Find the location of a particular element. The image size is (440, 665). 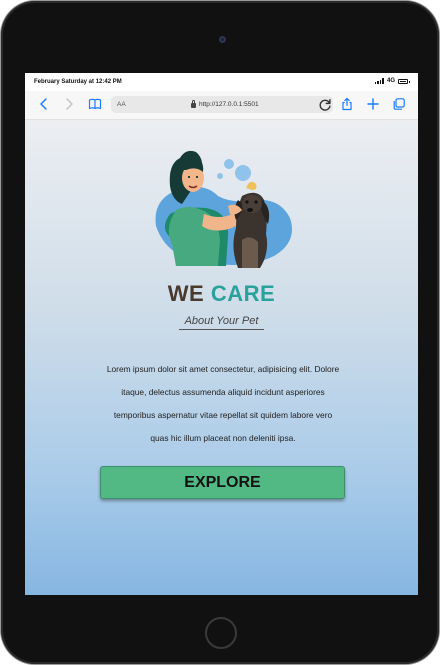

address-bar: AA http://127.0.0.1:5501 is located at coordinates (222, 104).